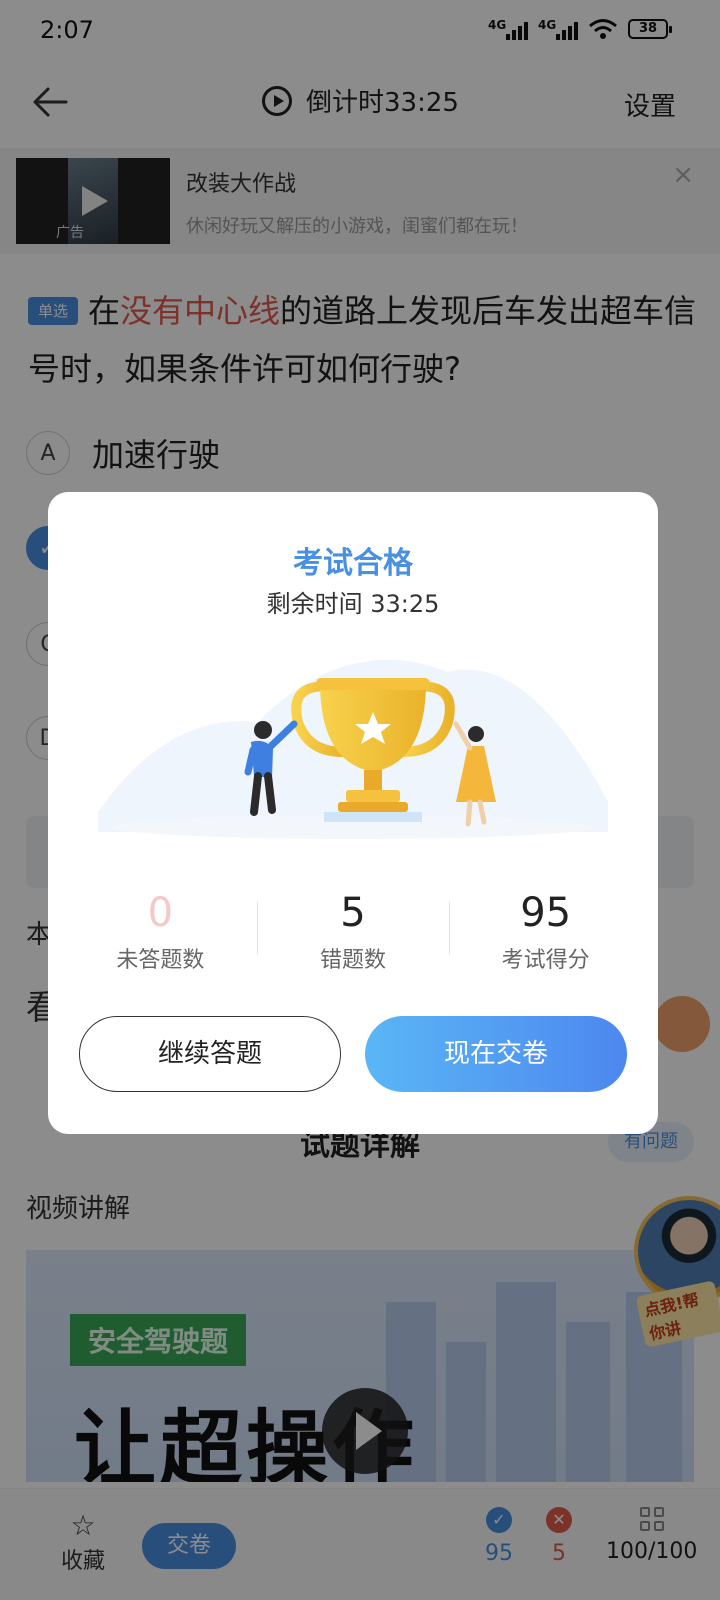 This screenshot has width=720, height=1600. I want to click on submit-now-button: 现在交卷, so click(496, 1054).